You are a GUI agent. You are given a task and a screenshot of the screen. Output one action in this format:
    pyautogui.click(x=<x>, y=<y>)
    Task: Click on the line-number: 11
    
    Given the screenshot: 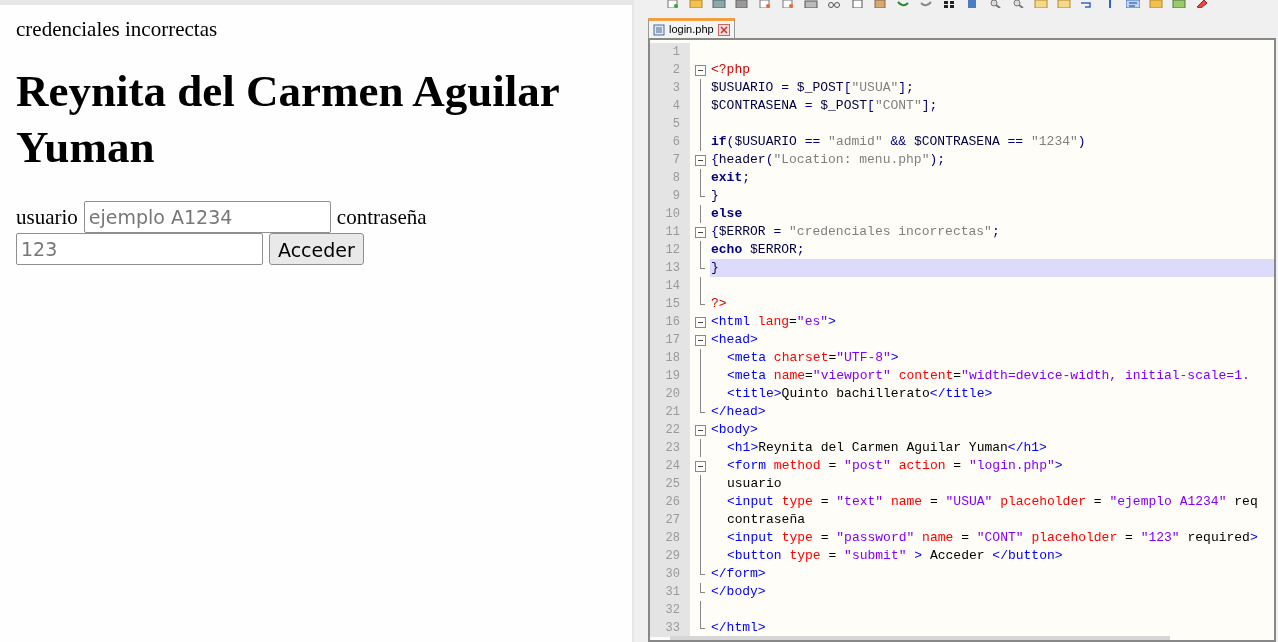 What is the action you would take?
    pyautogui.click(x=672, y=232)
    